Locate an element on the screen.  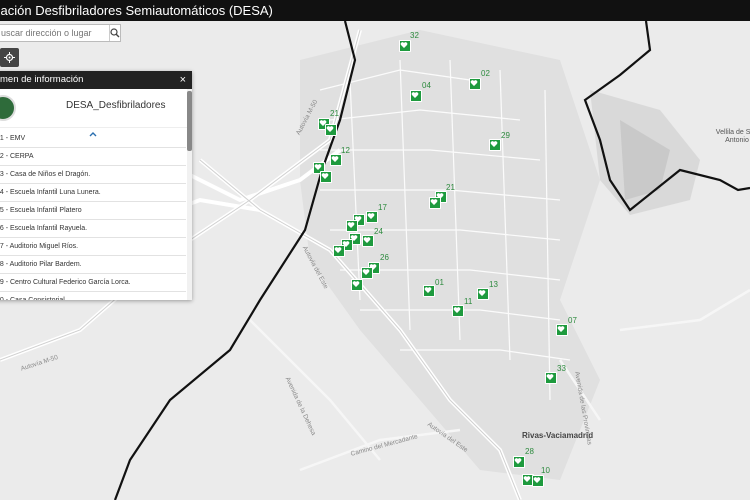
desa-marker-label: 12 is located at coordinates (345, 150).